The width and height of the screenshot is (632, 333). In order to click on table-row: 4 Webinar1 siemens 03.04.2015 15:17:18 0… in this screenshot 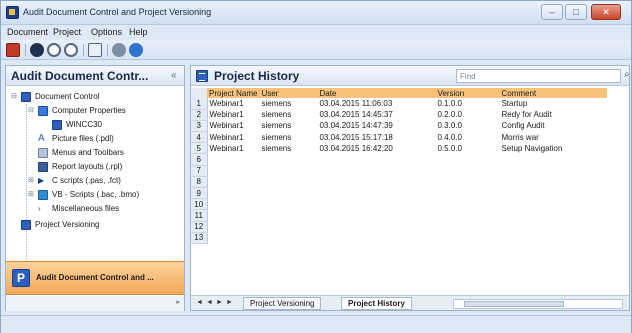, I will do `click(399, 137)`.